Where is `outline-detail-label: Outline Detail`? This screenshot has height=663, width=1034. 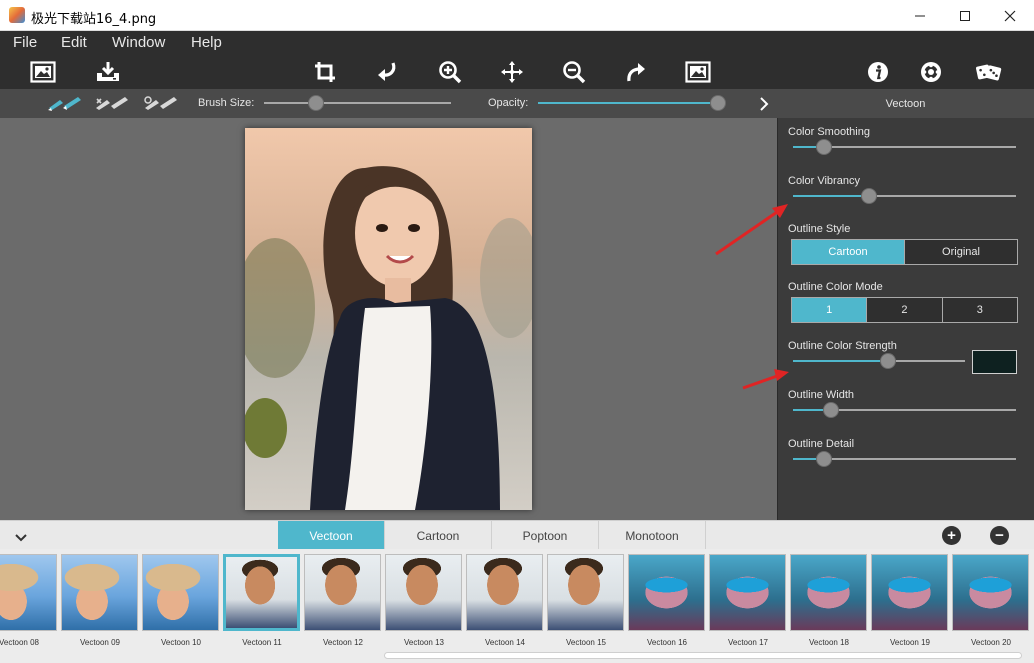
outline-detail-label: Outline Detail is located at coordinates (821, 444).